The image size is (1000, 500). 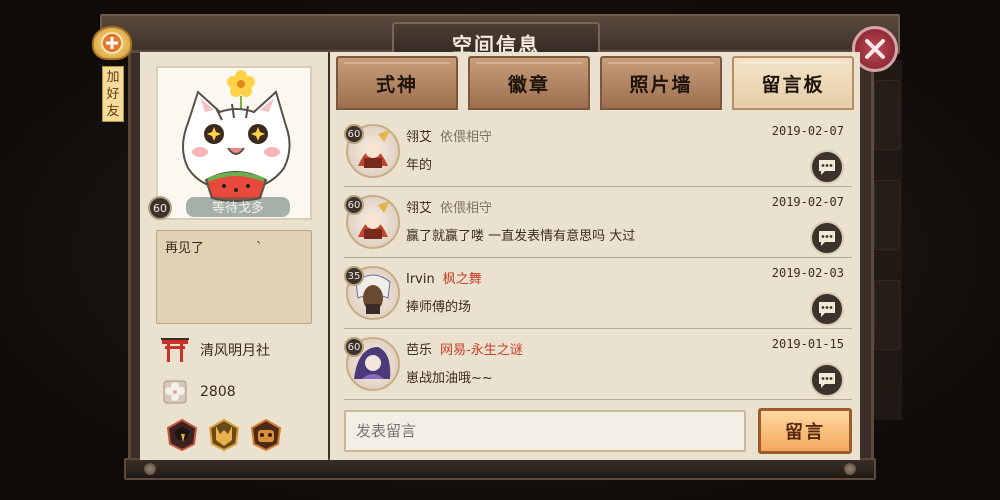 I want to click on message-input, so click(x=545, y=431).